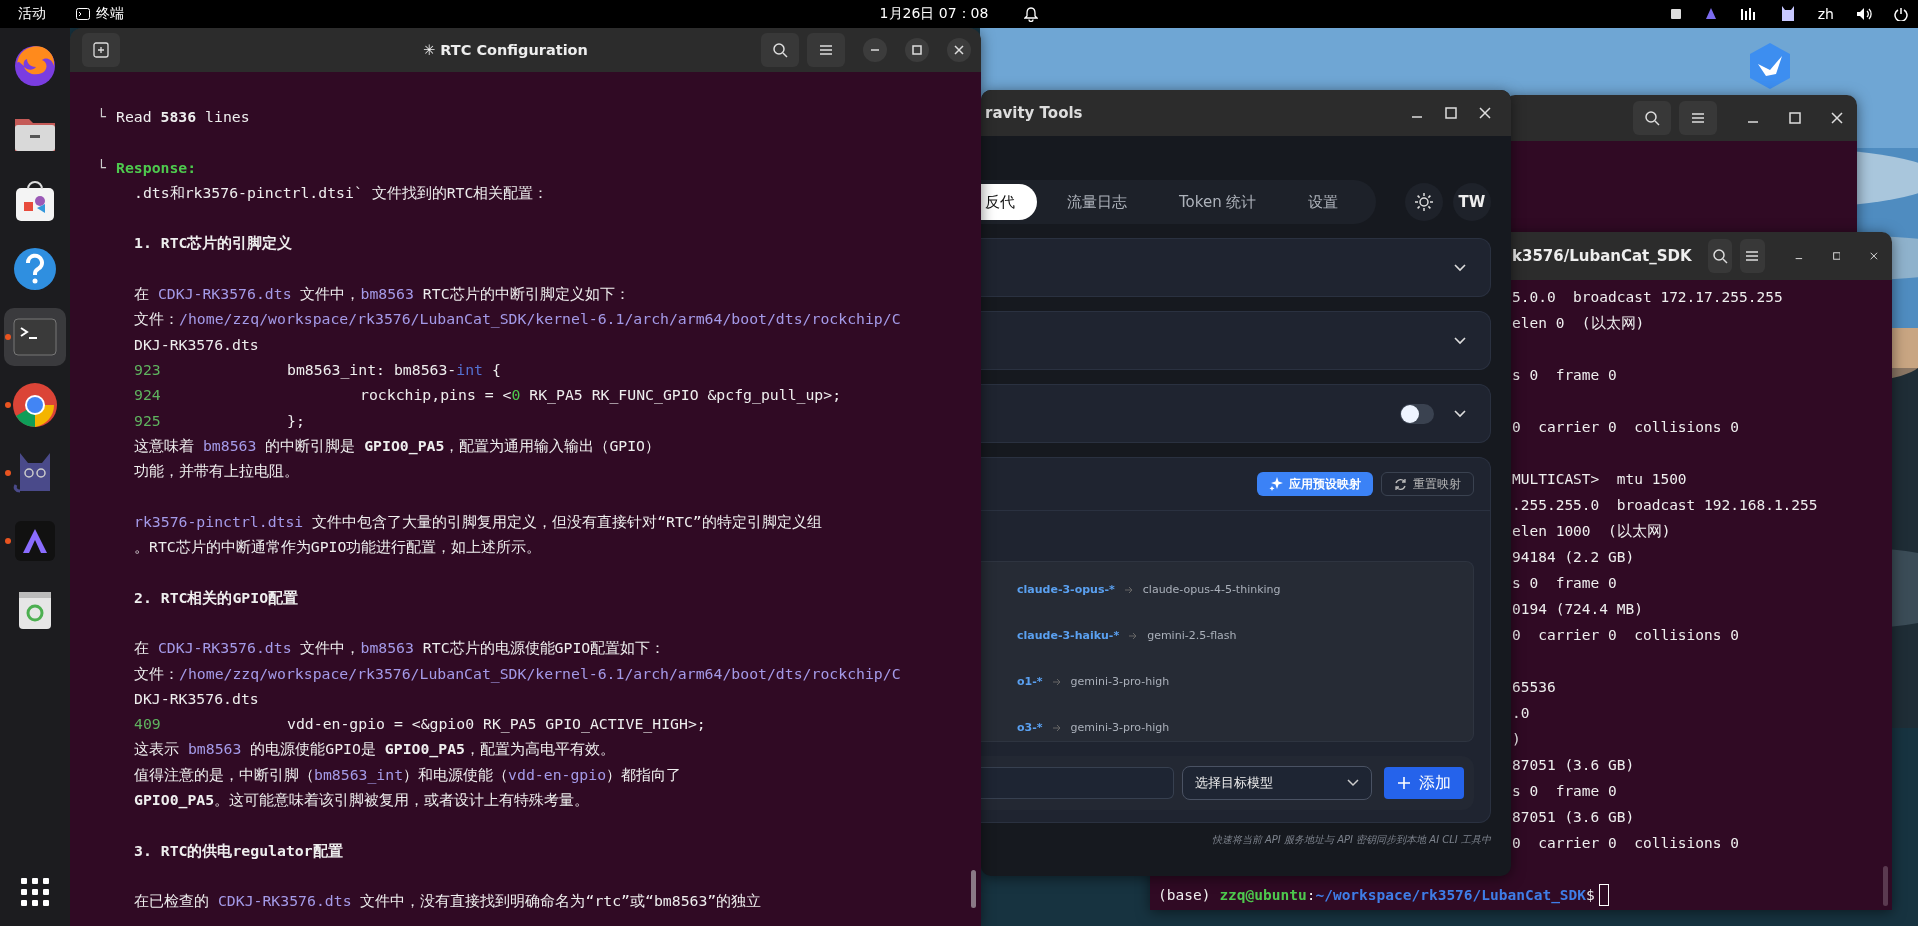 The width and height of the screenshot is (1918, 926). What do you see at coordinates (35, 405) in the screenshot?
I see `chrome-icon` at bounding box center [35, 405].